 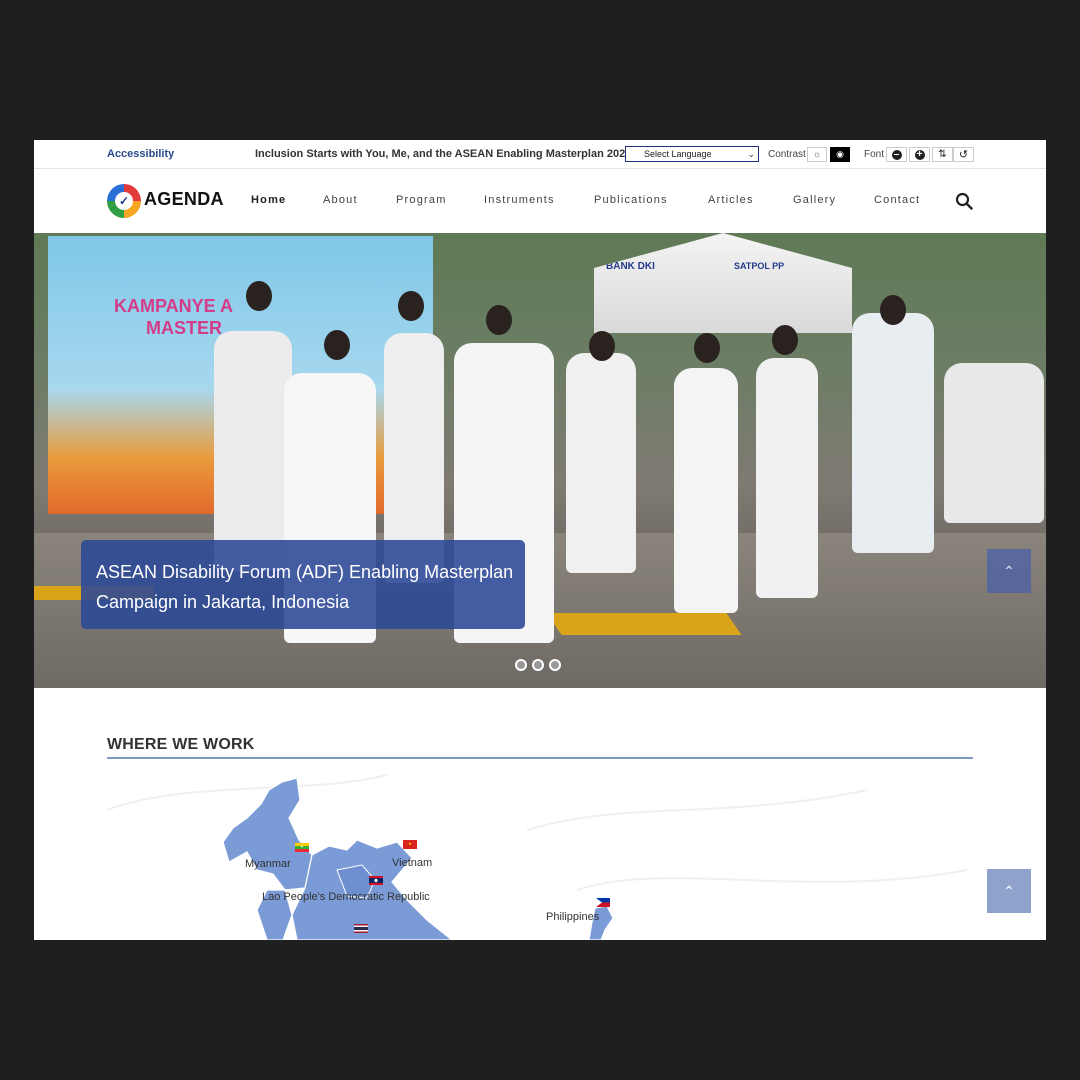 What do you see at coordinates (731, 200) in the screenshot?
I see `nav-articles: Articles` at bounding box center [731, 200].